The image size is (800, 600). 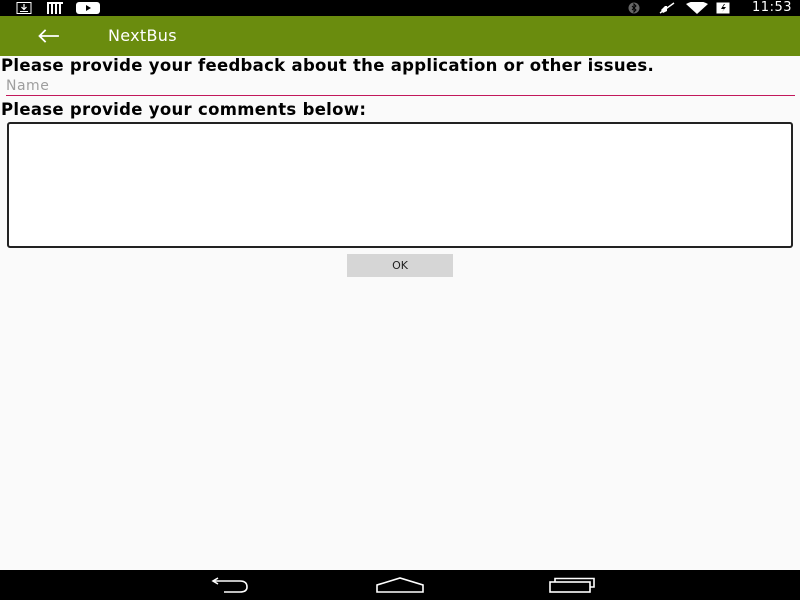 I want to click on battery-icon, so click(x=723, y=8).